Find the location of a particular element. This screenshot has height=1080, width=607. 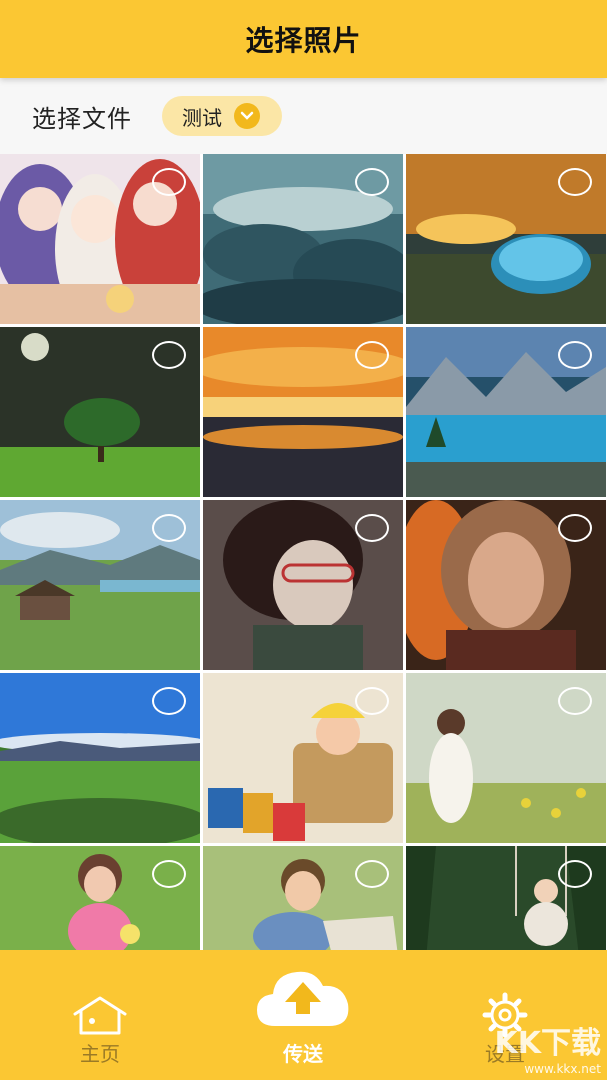

folder-dropdown: 测试 is located at coordinates (222, 116).